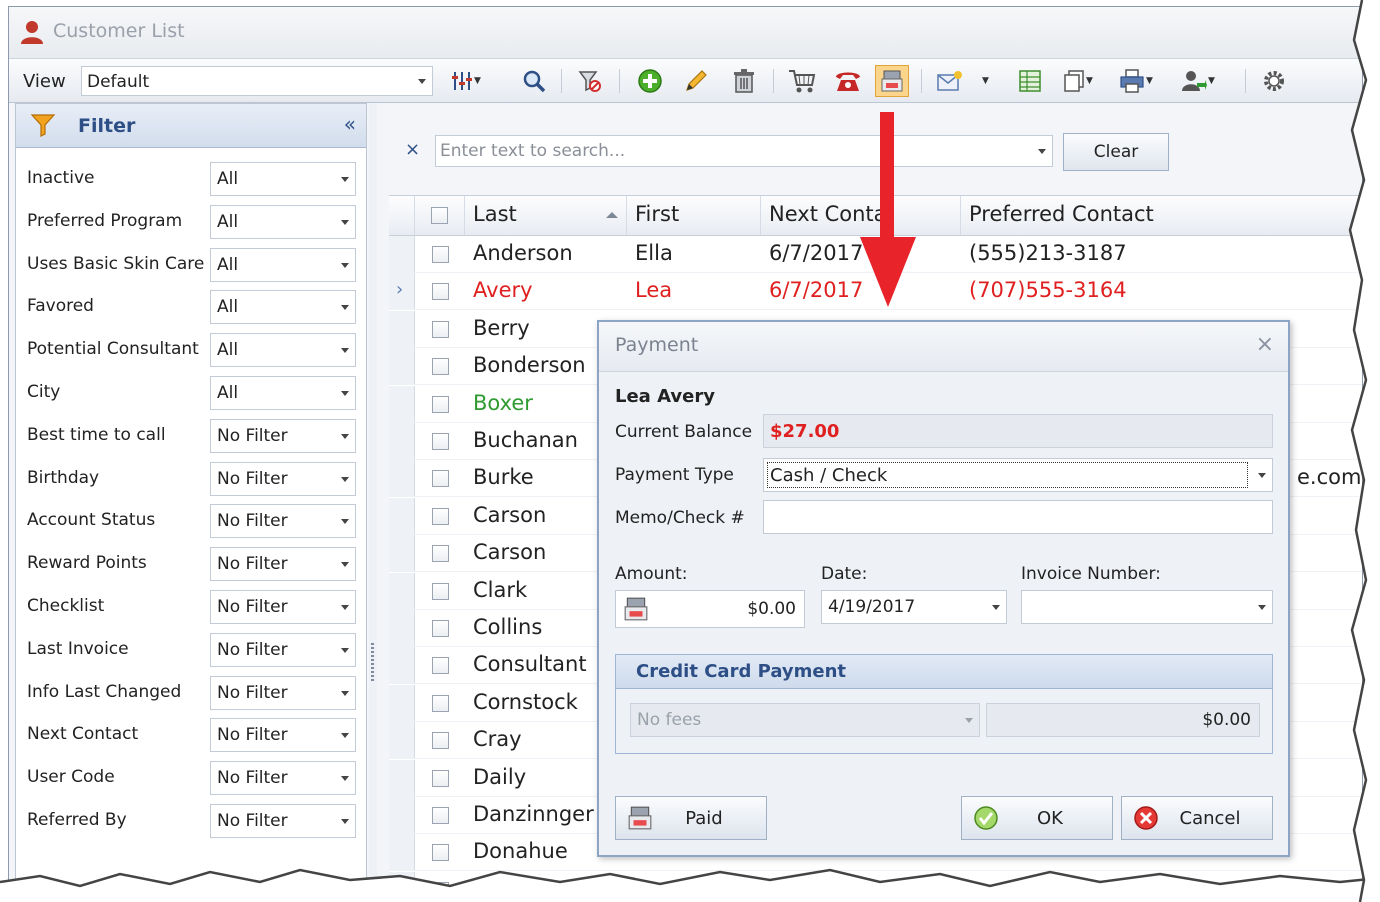 Image resolution: width=1380 pixels, height=902 pixels. I want to click on search-box, so click(744, 151).